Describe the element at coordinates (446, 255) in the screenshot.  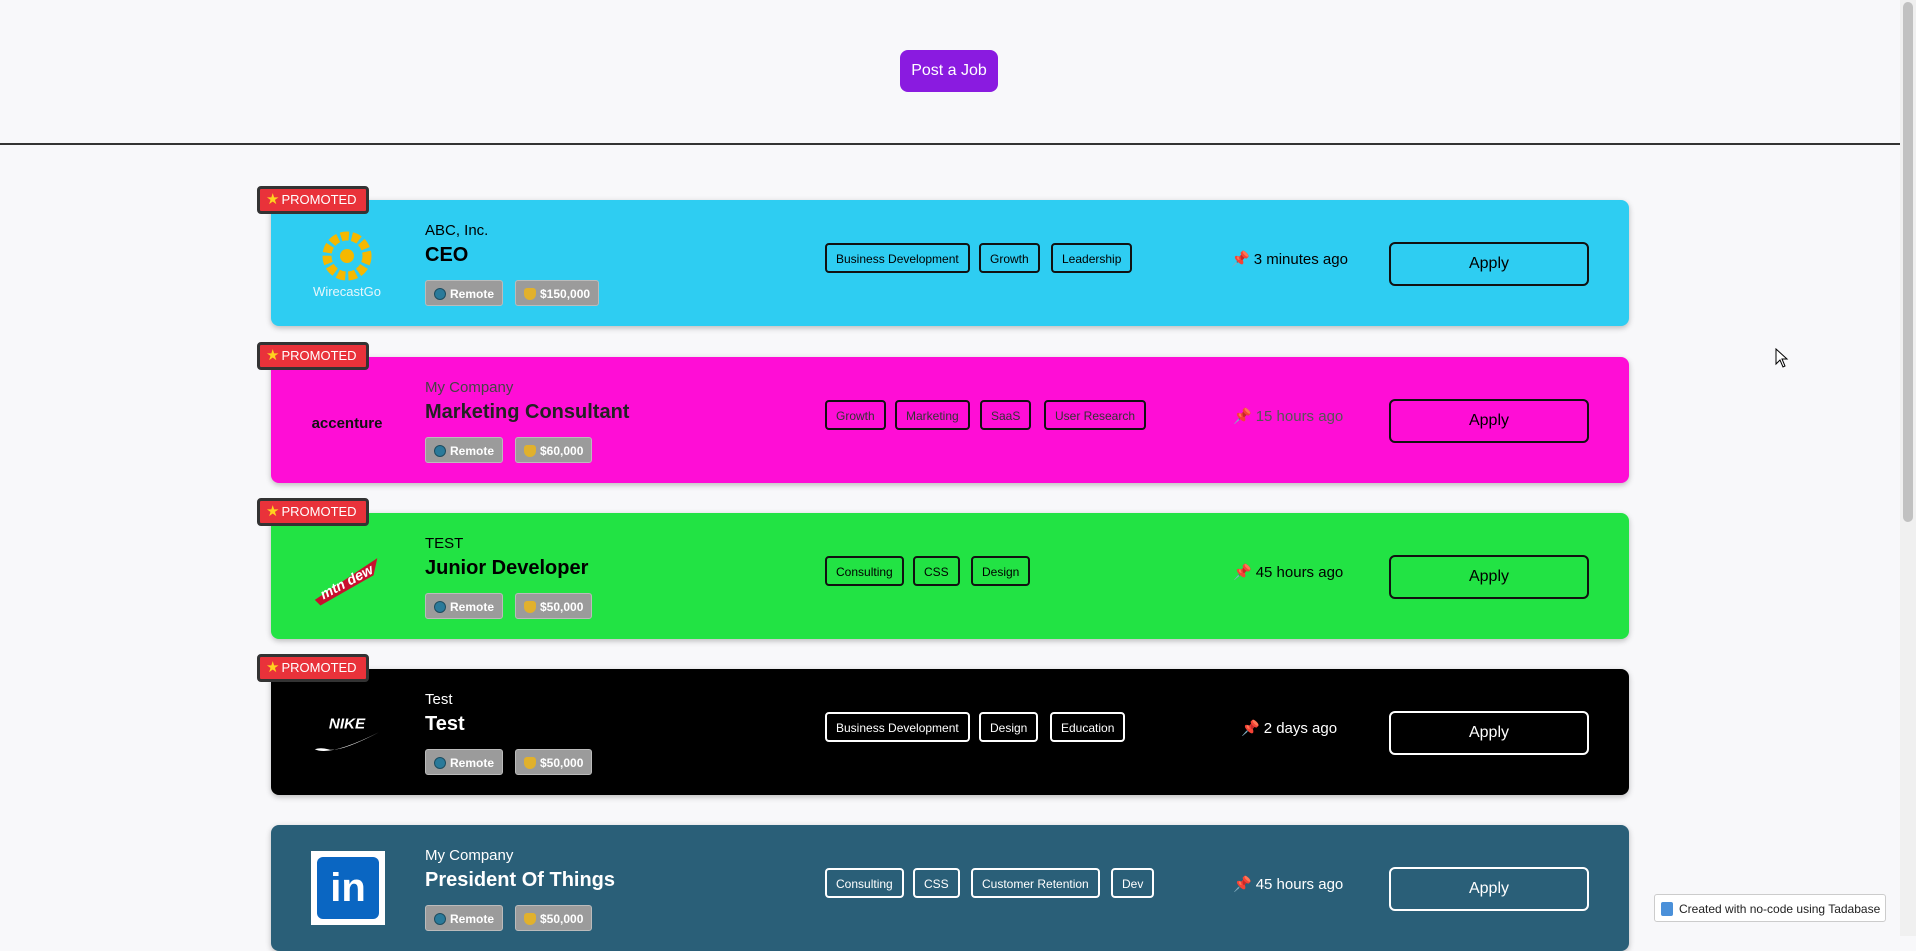
I see `job-title: CEO` at that location.